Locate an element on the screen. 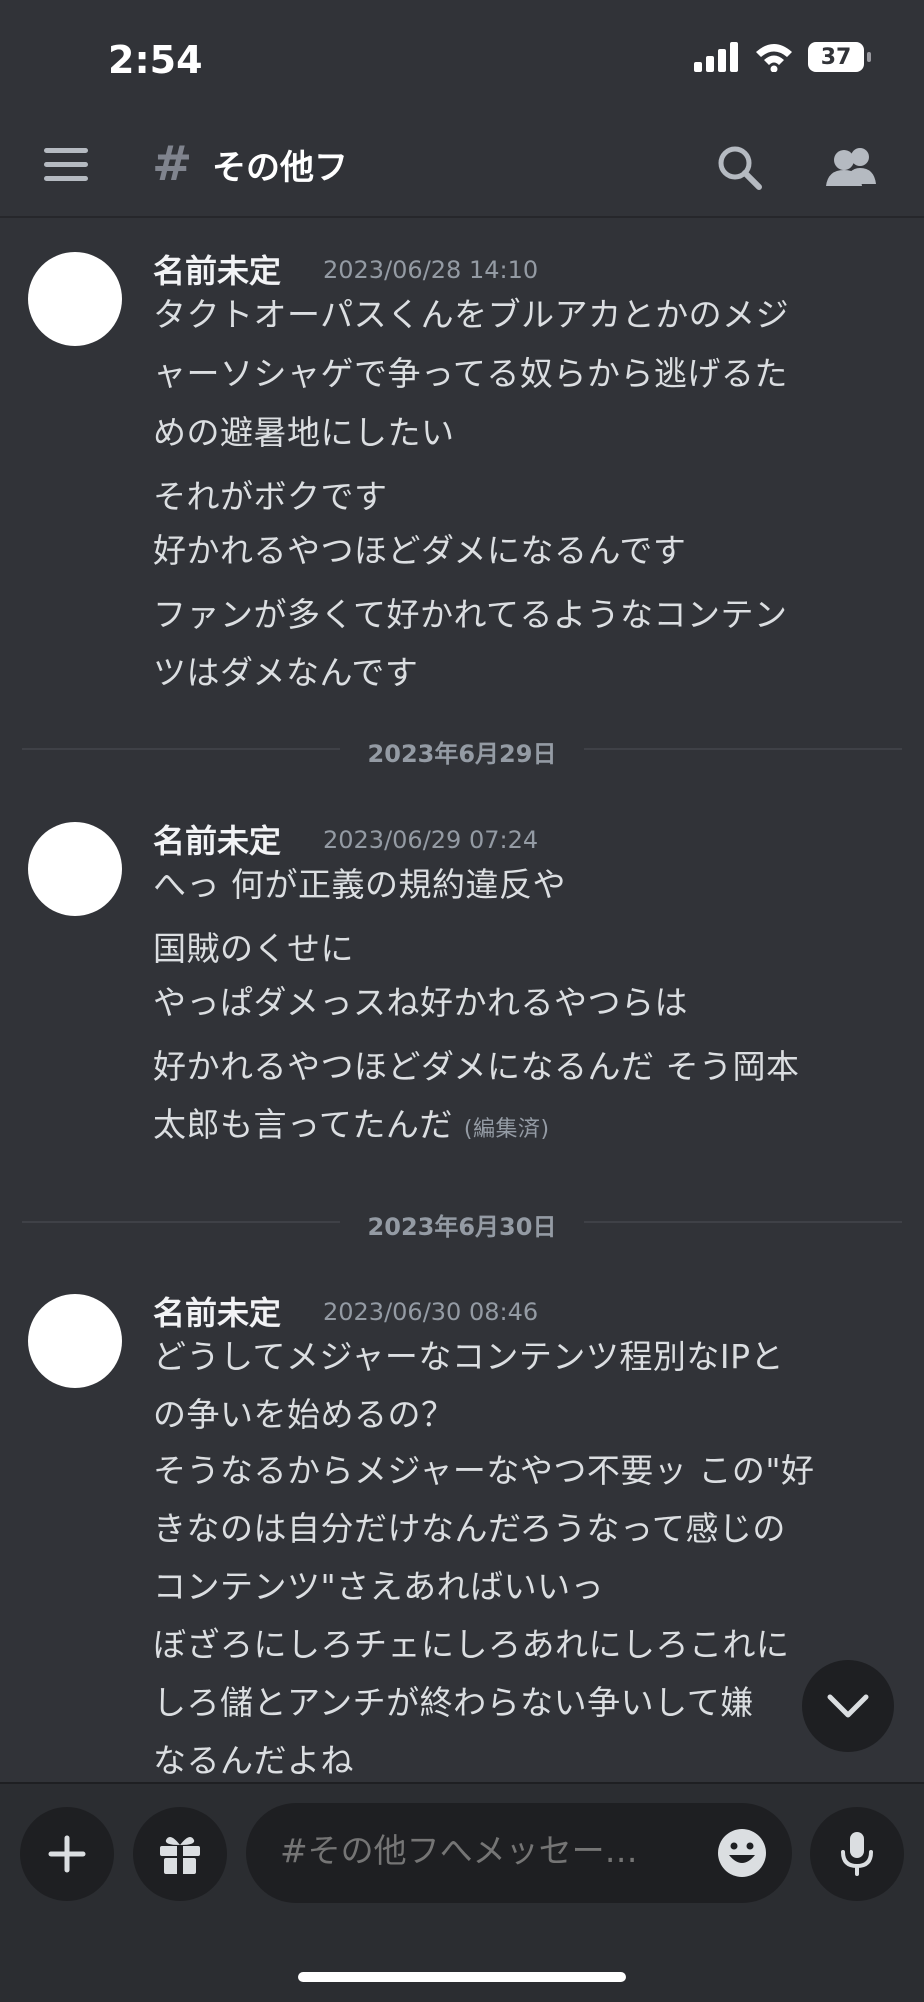  message-line: 好かれるやつほどダメになるんです is located at coordinates (420, 550).